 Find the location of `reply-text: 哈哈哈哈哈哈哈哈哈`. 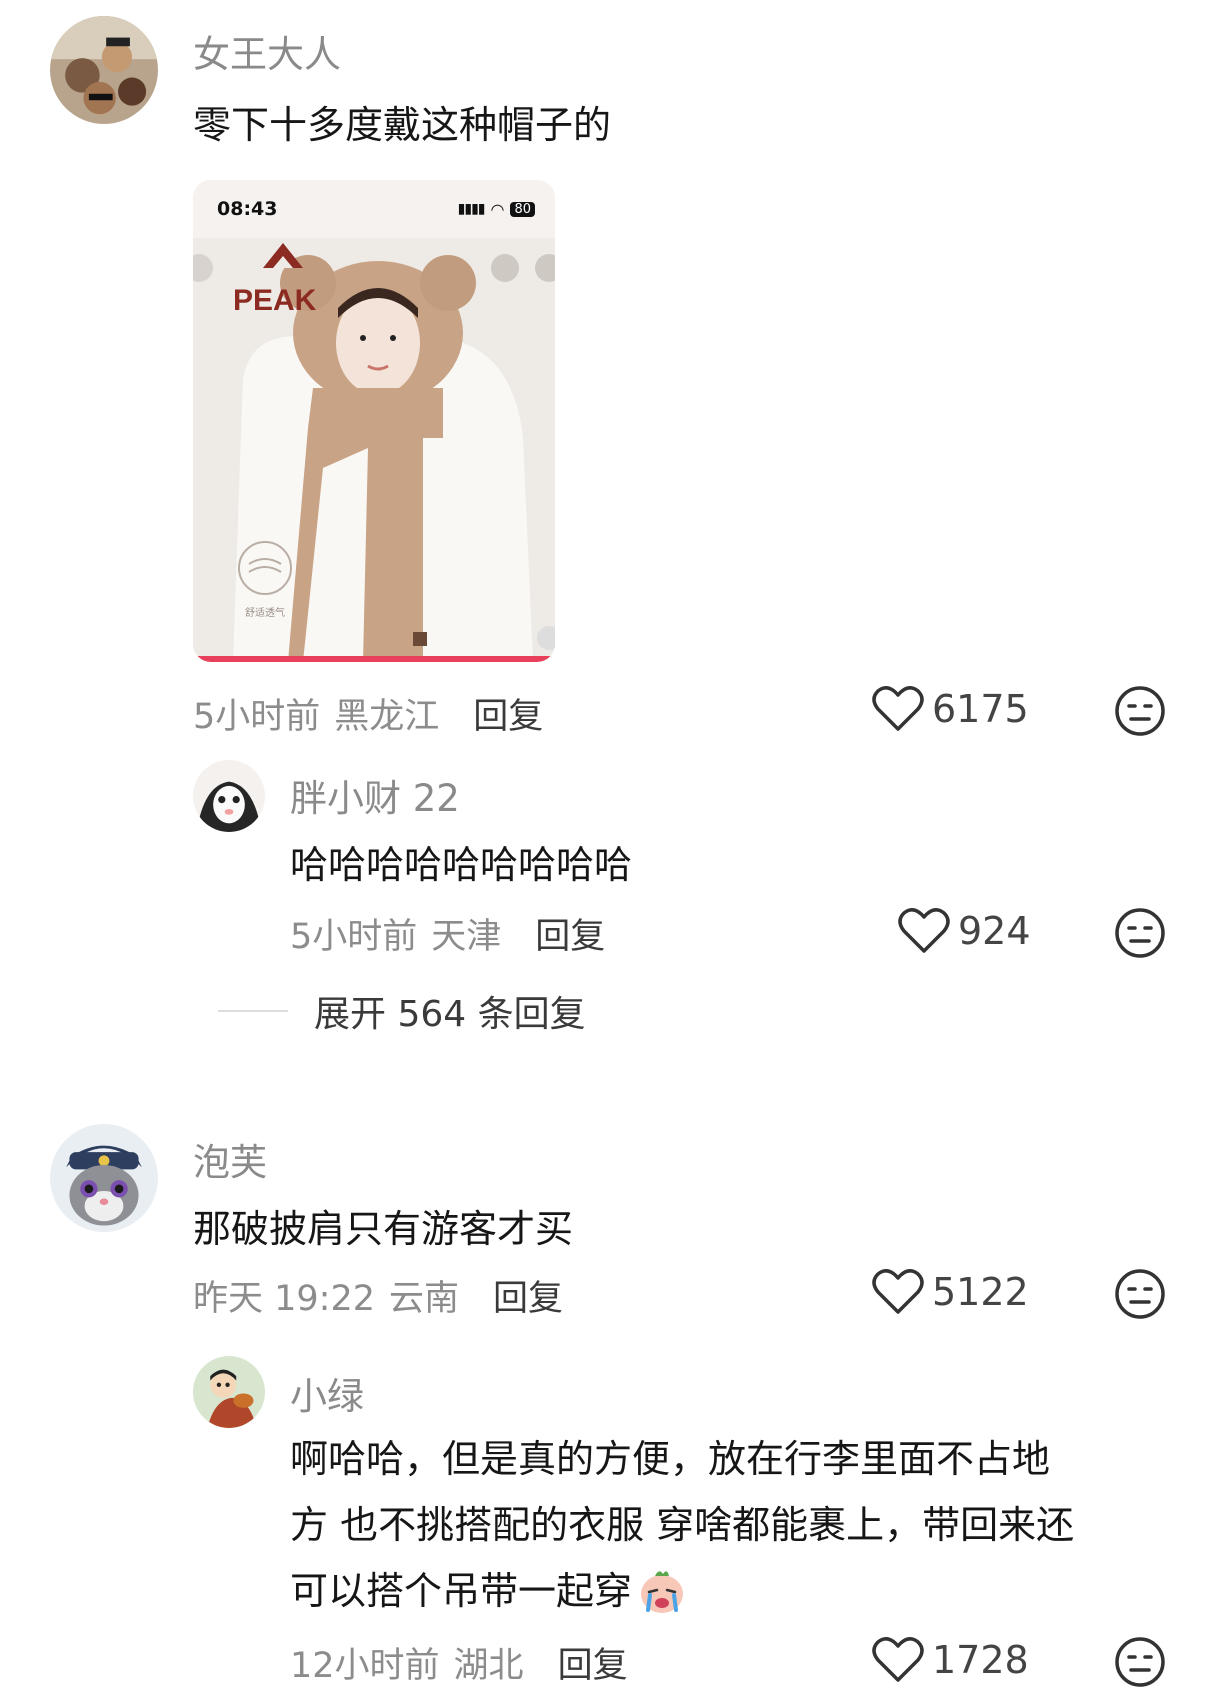

reply-text: 哈哈哈哈哈哈哈哈哈 is located at coordinates (461, 865).